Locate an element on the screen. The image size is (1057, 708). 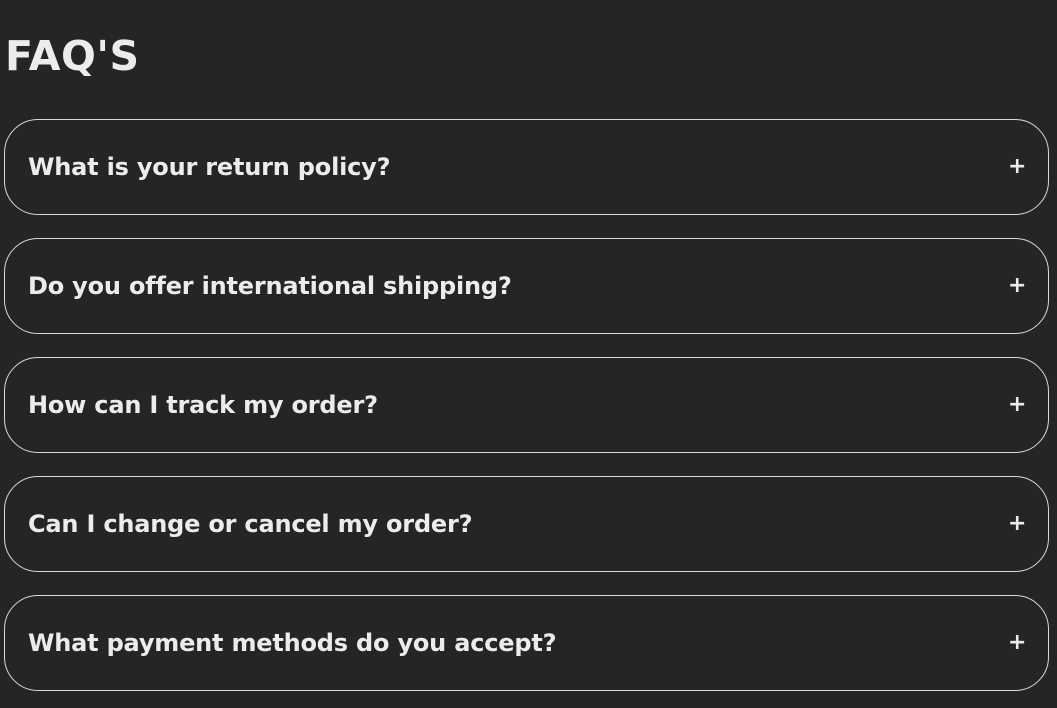
faq-question: Can I change or cancel my order? is located at coordinates (250, 524).